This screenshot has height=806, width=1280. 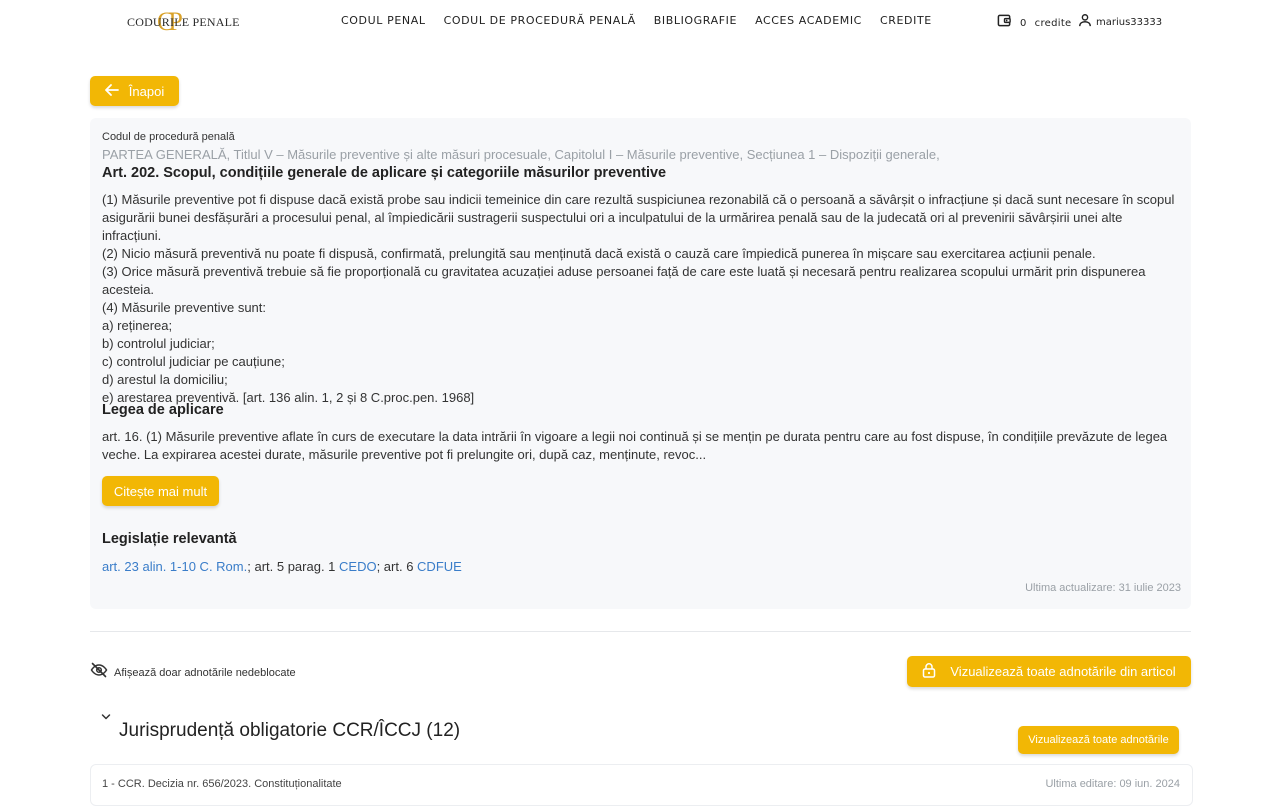 What do you see at coordinates (397, 566) in the screenshot?
I see `legis-separator: ; art. 6` at bounding box center [397, 566].